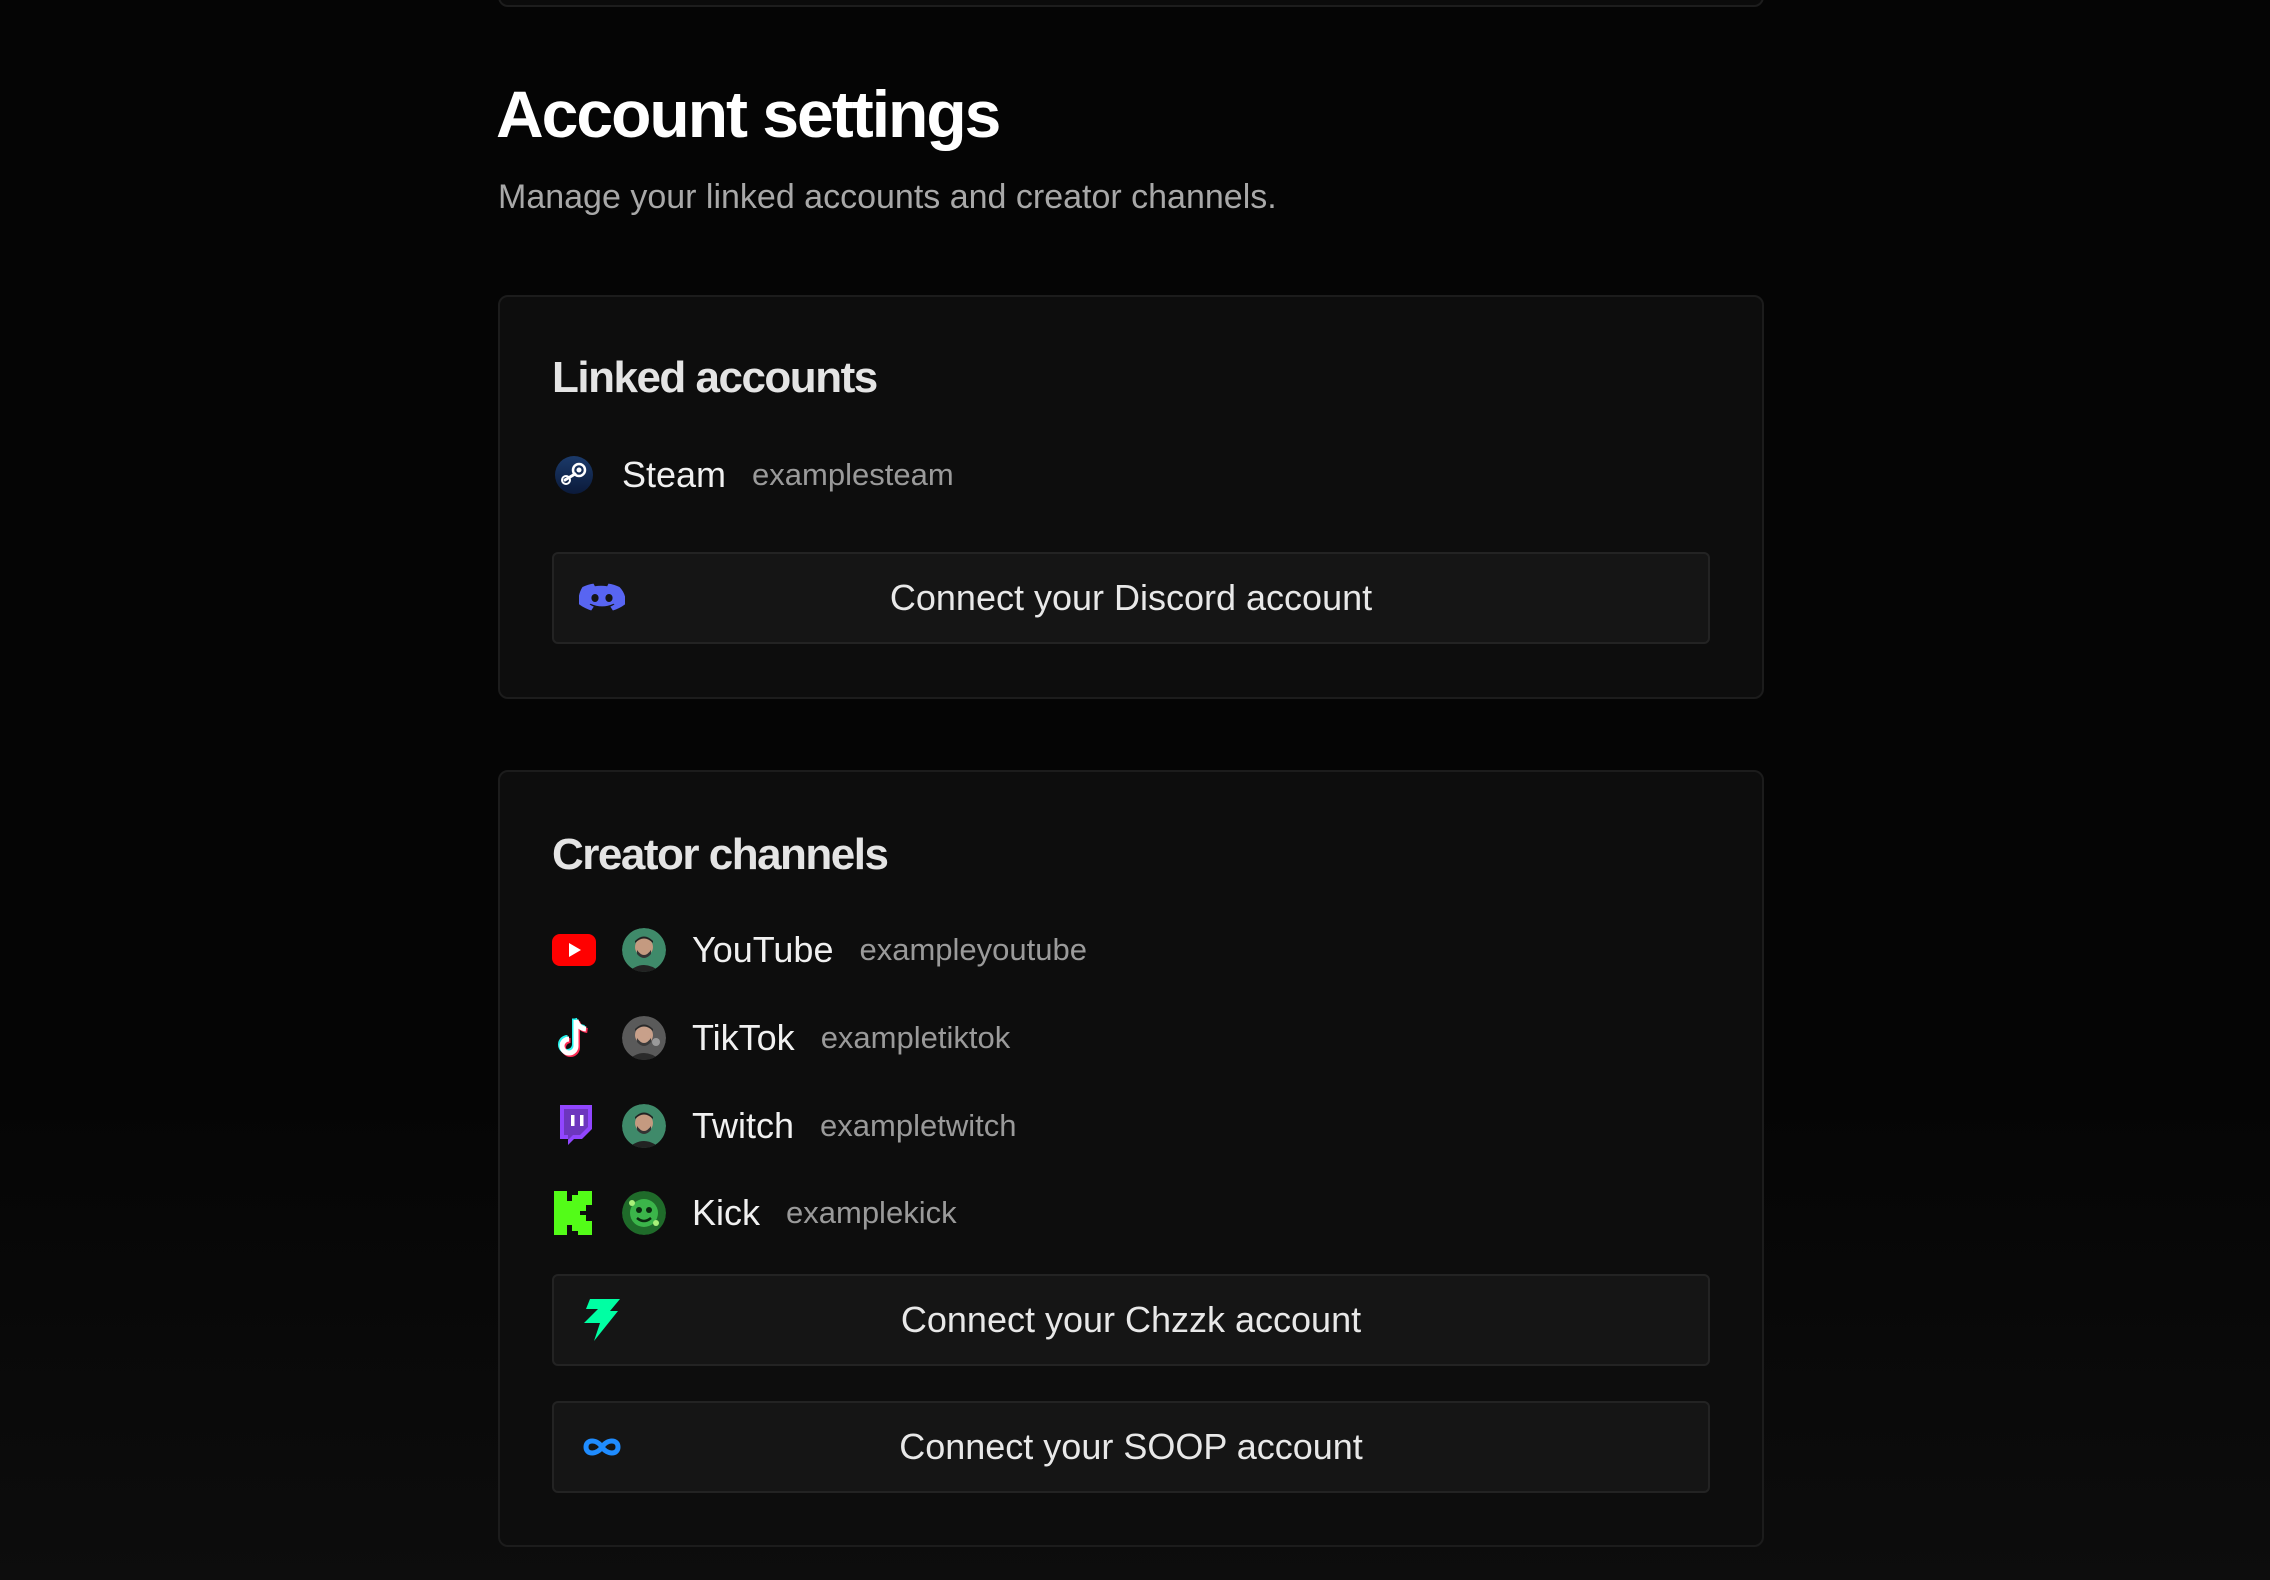 Image resolution: width=2270 pixels, height=1580 pixels. Describe the element at coordinates (674, 474) in the screenshot. I see `linked-account-platform: Steam` at that location.